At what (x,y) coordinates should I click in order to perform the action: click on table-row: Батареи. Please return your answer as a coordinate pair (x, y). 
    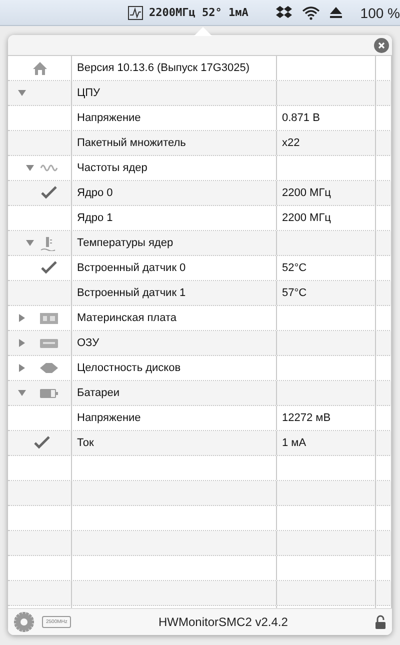
    Looking at the image, I should click on (200, 393).